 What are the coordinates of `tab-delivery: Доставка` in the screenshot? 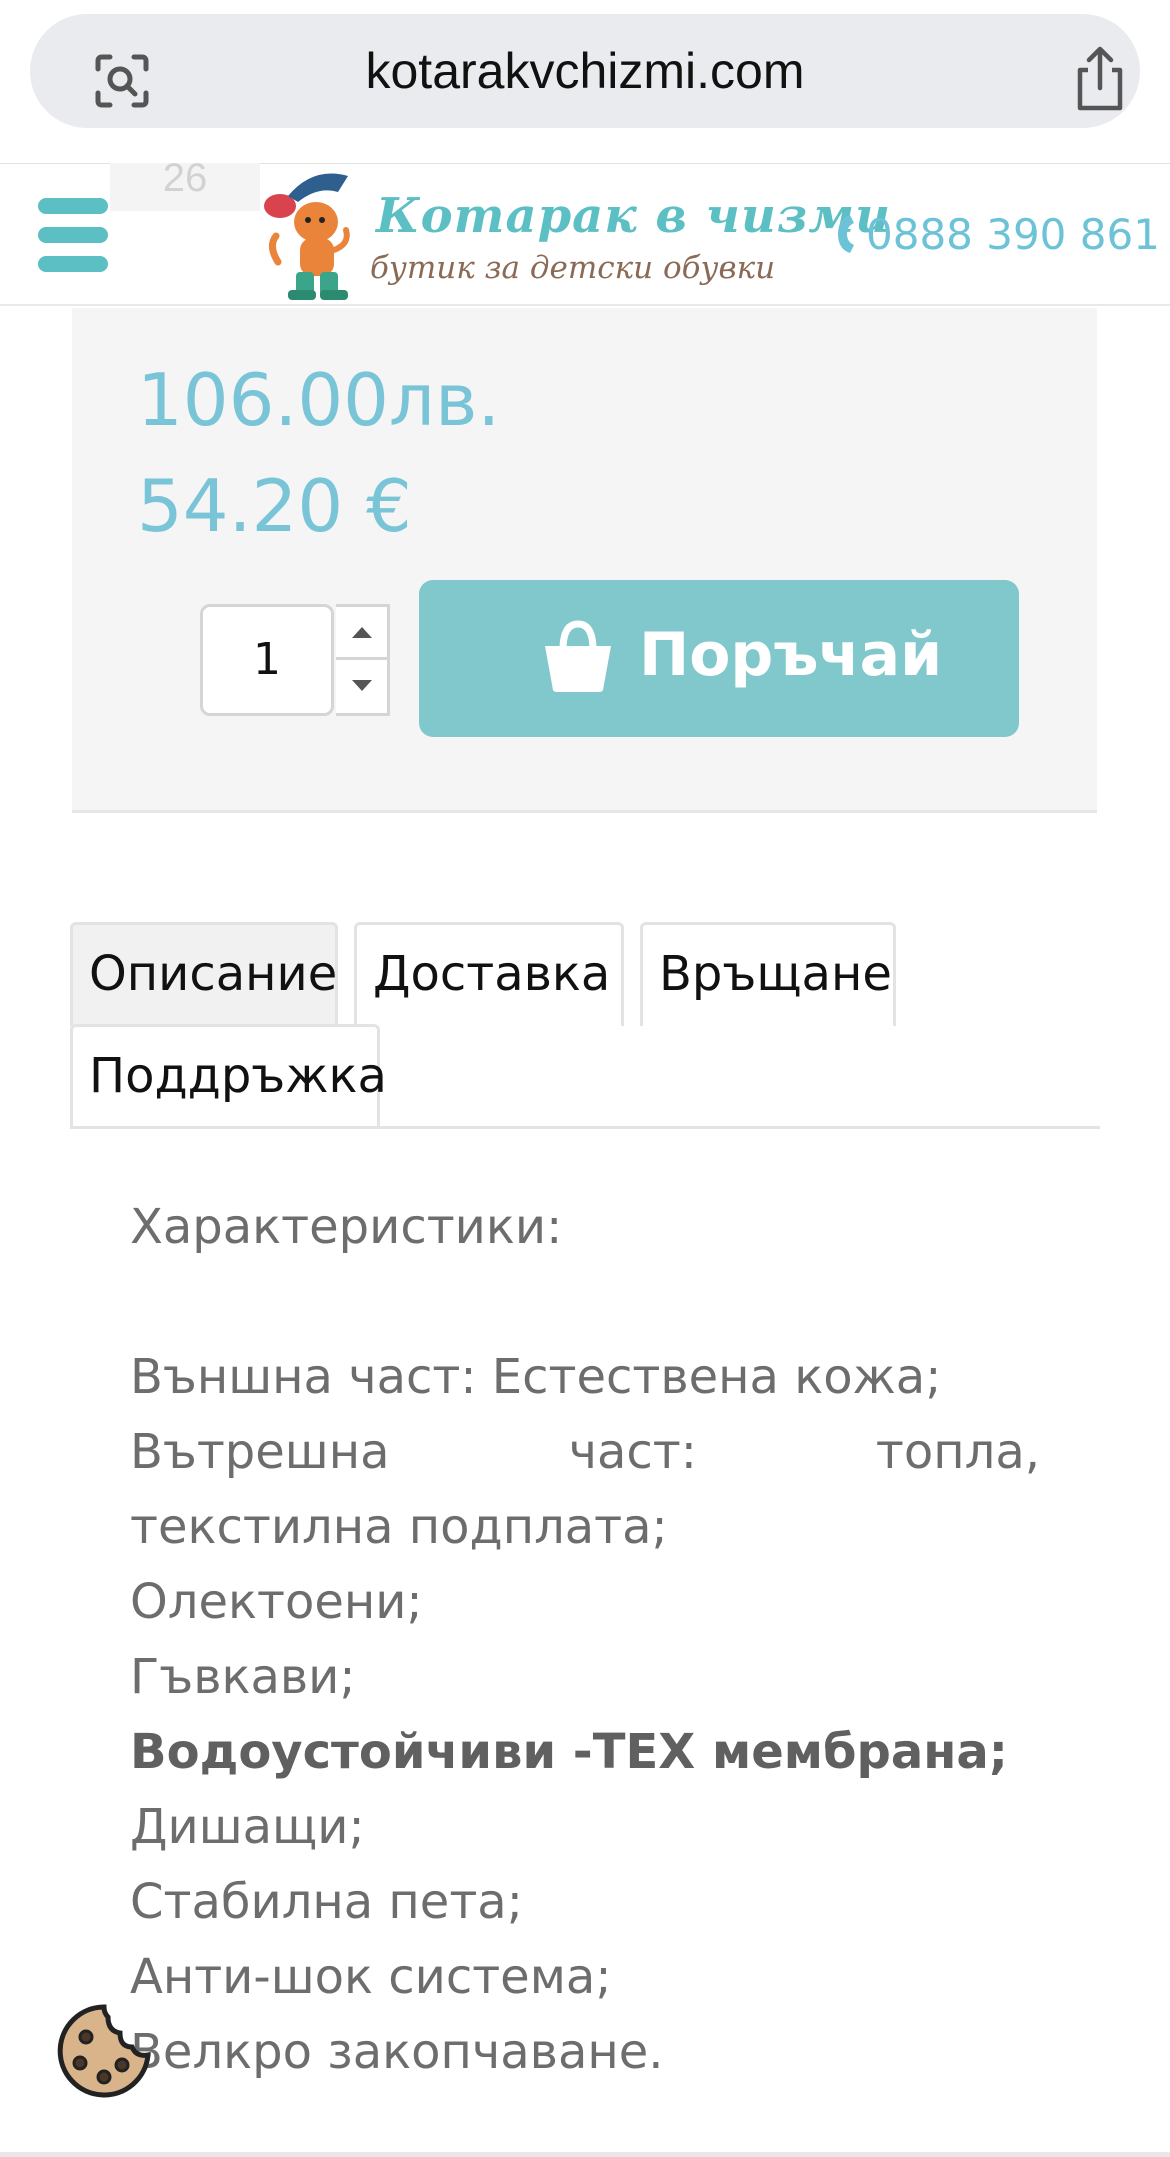 It's located at (489, 974).